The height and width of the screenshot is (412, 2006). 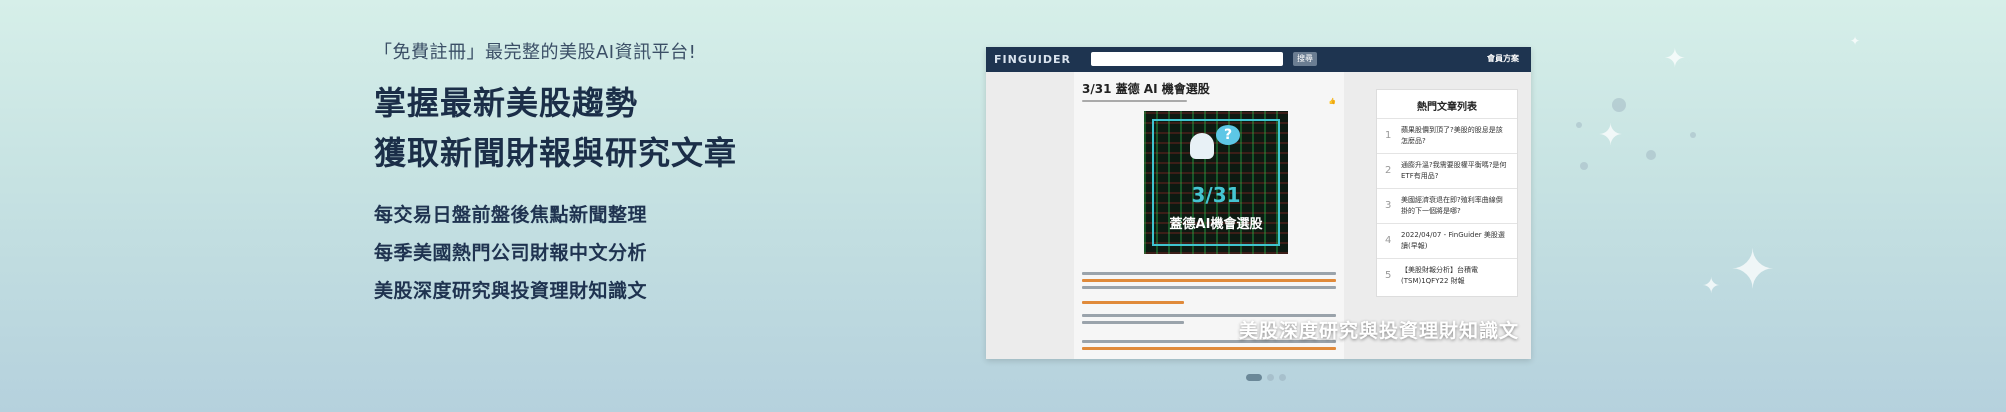 I want to click on robot-icon, so click(x=1202, y=146).